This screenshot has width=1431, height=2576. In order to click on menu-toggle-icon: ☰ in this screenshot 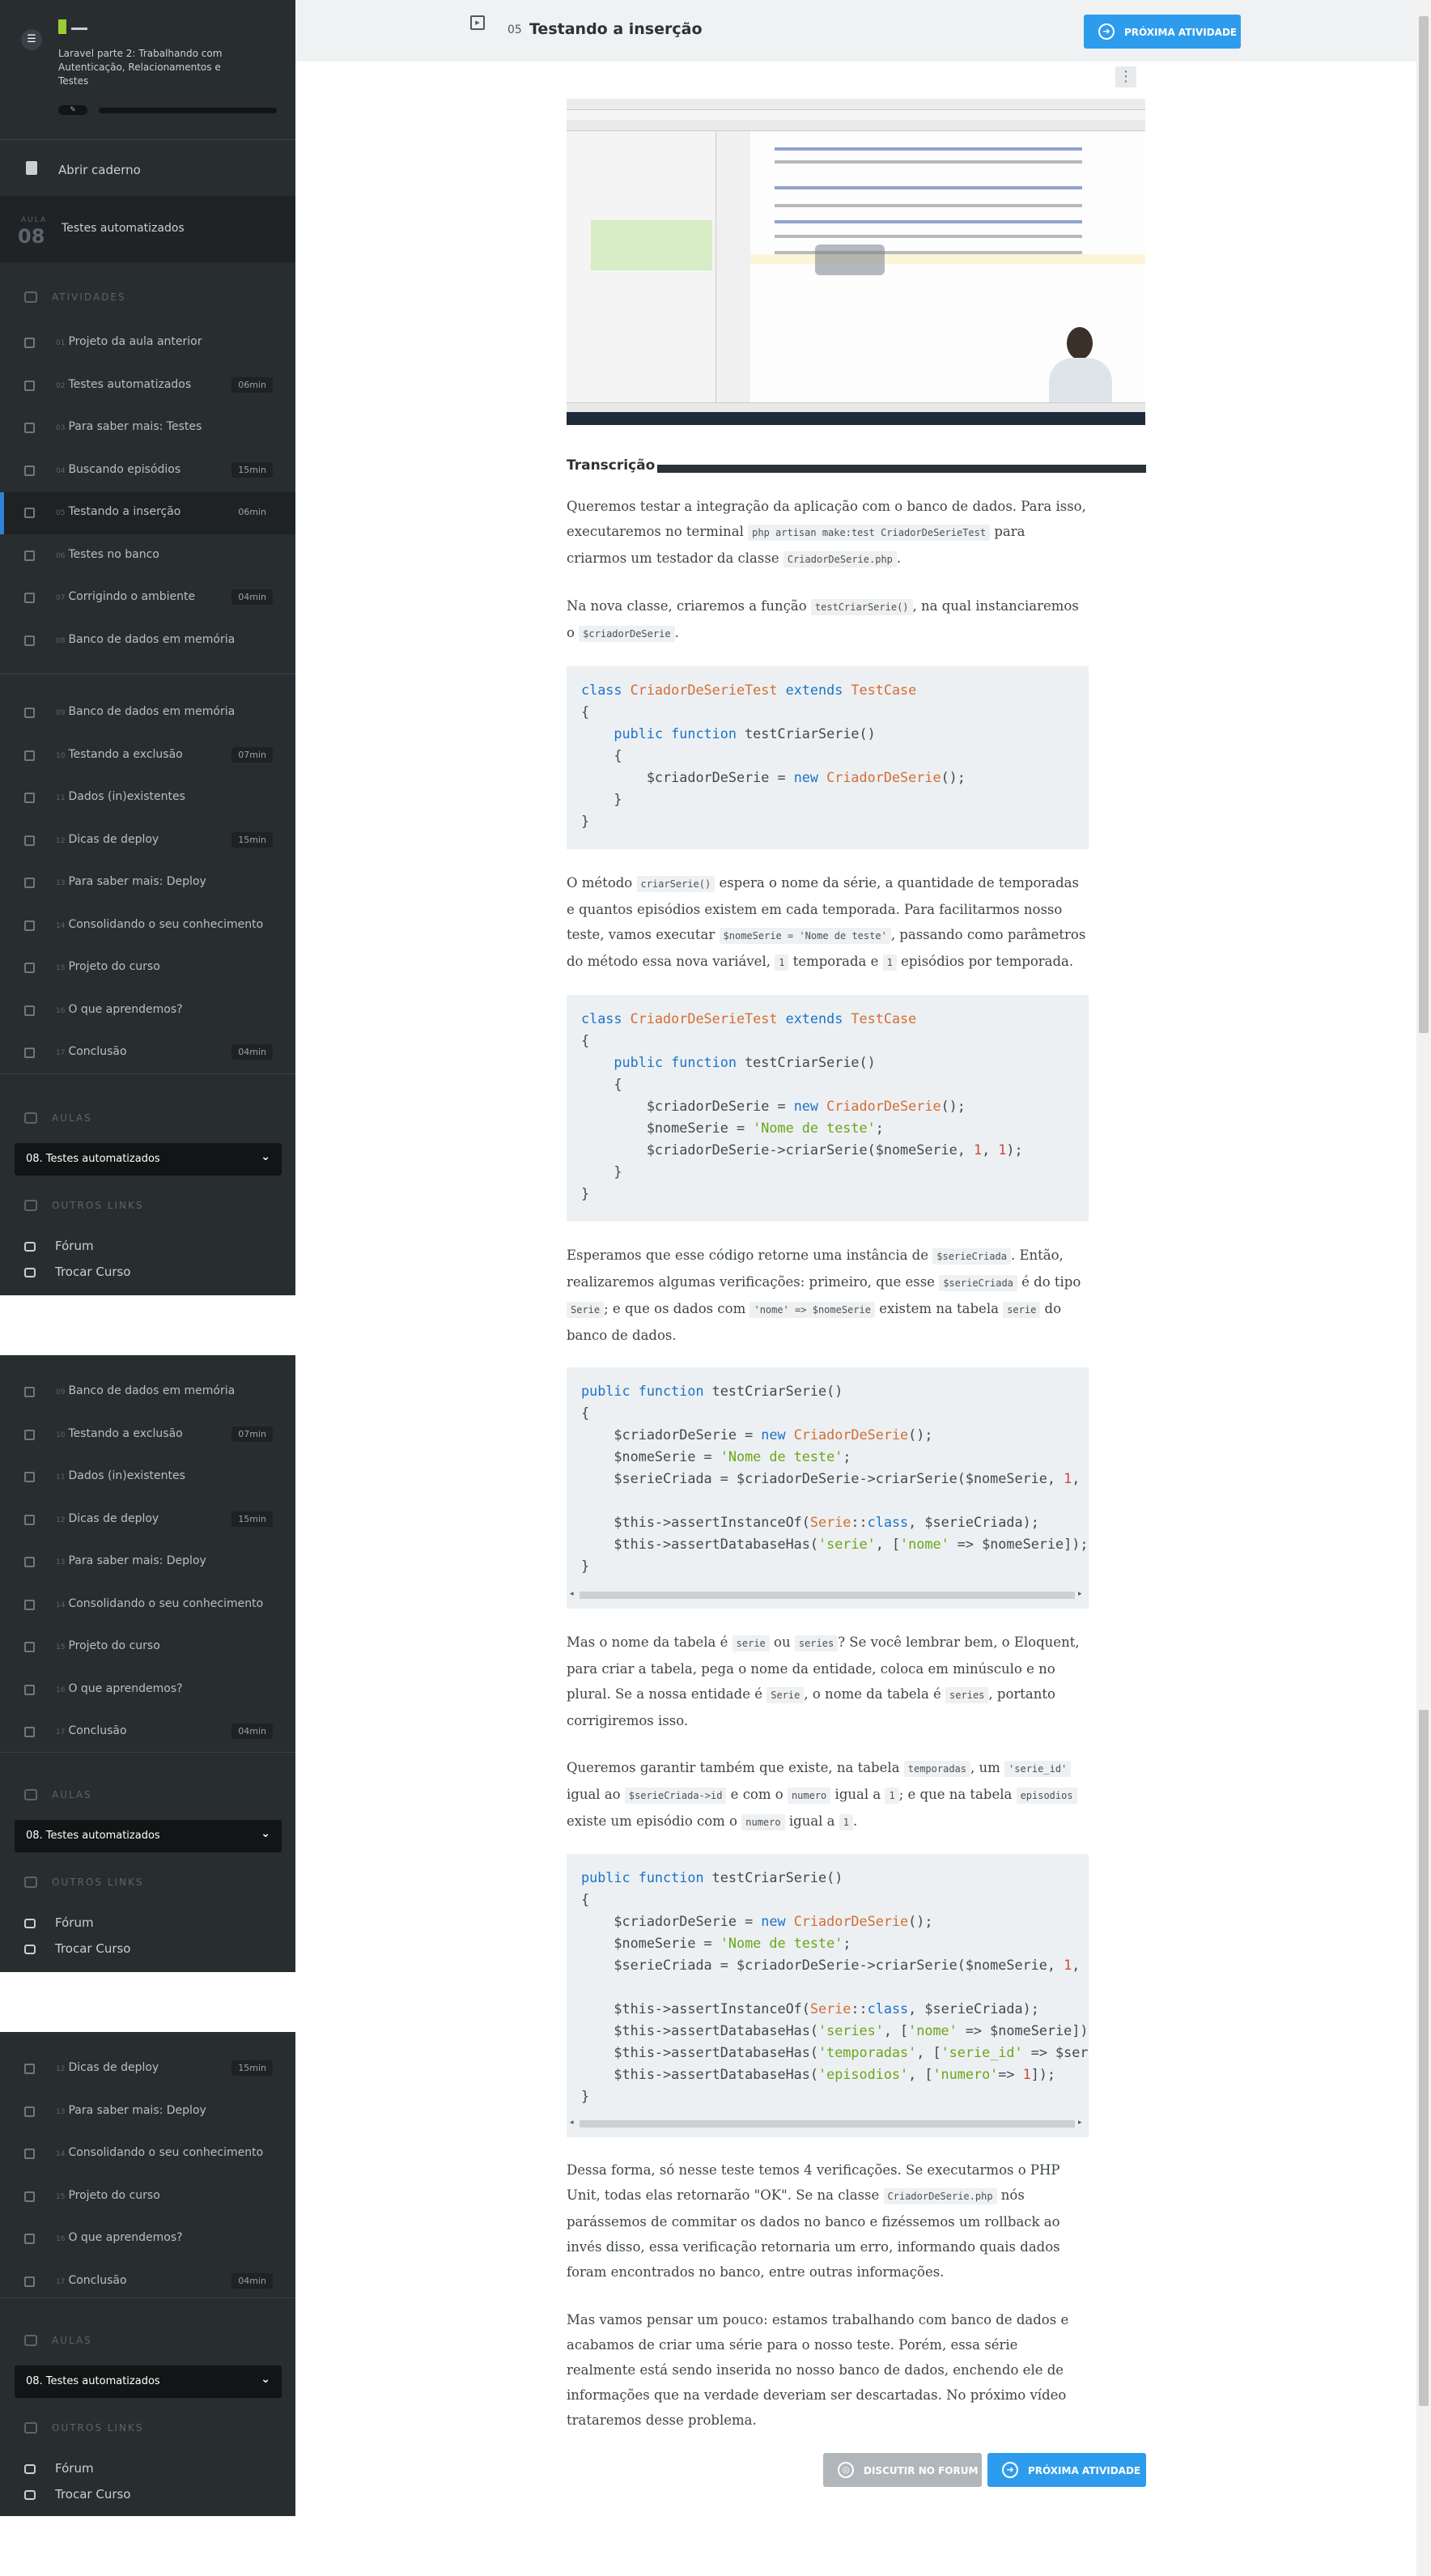, I will do `click(31, 39)`.